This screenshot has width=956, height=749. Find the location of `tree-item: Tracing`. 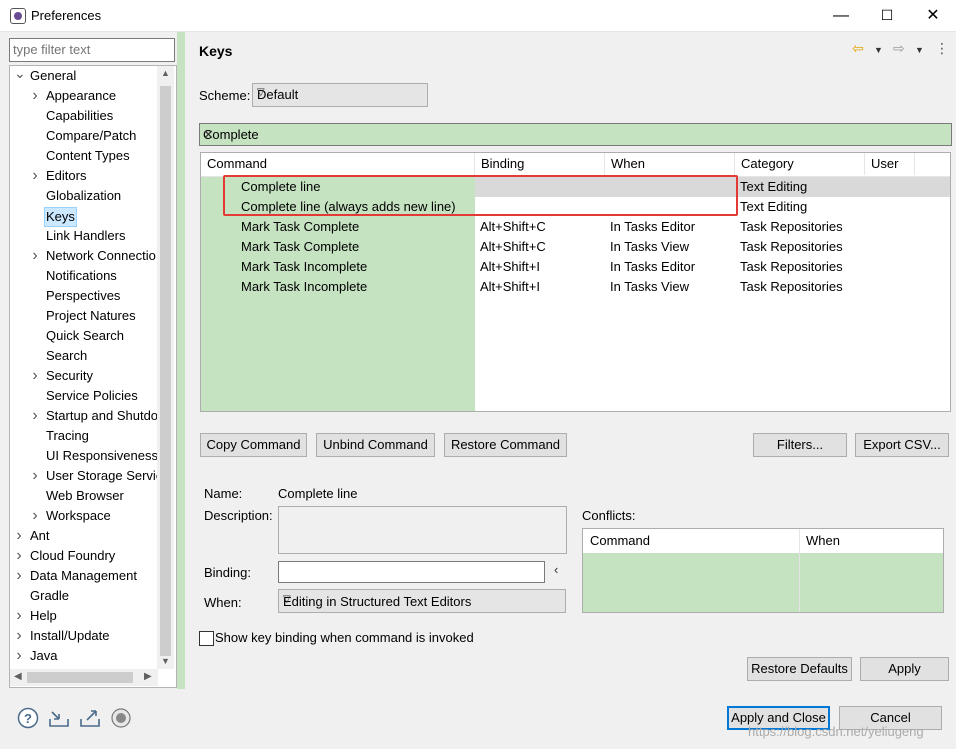

tree-item: Tracing is located at coordinates (67, 436).